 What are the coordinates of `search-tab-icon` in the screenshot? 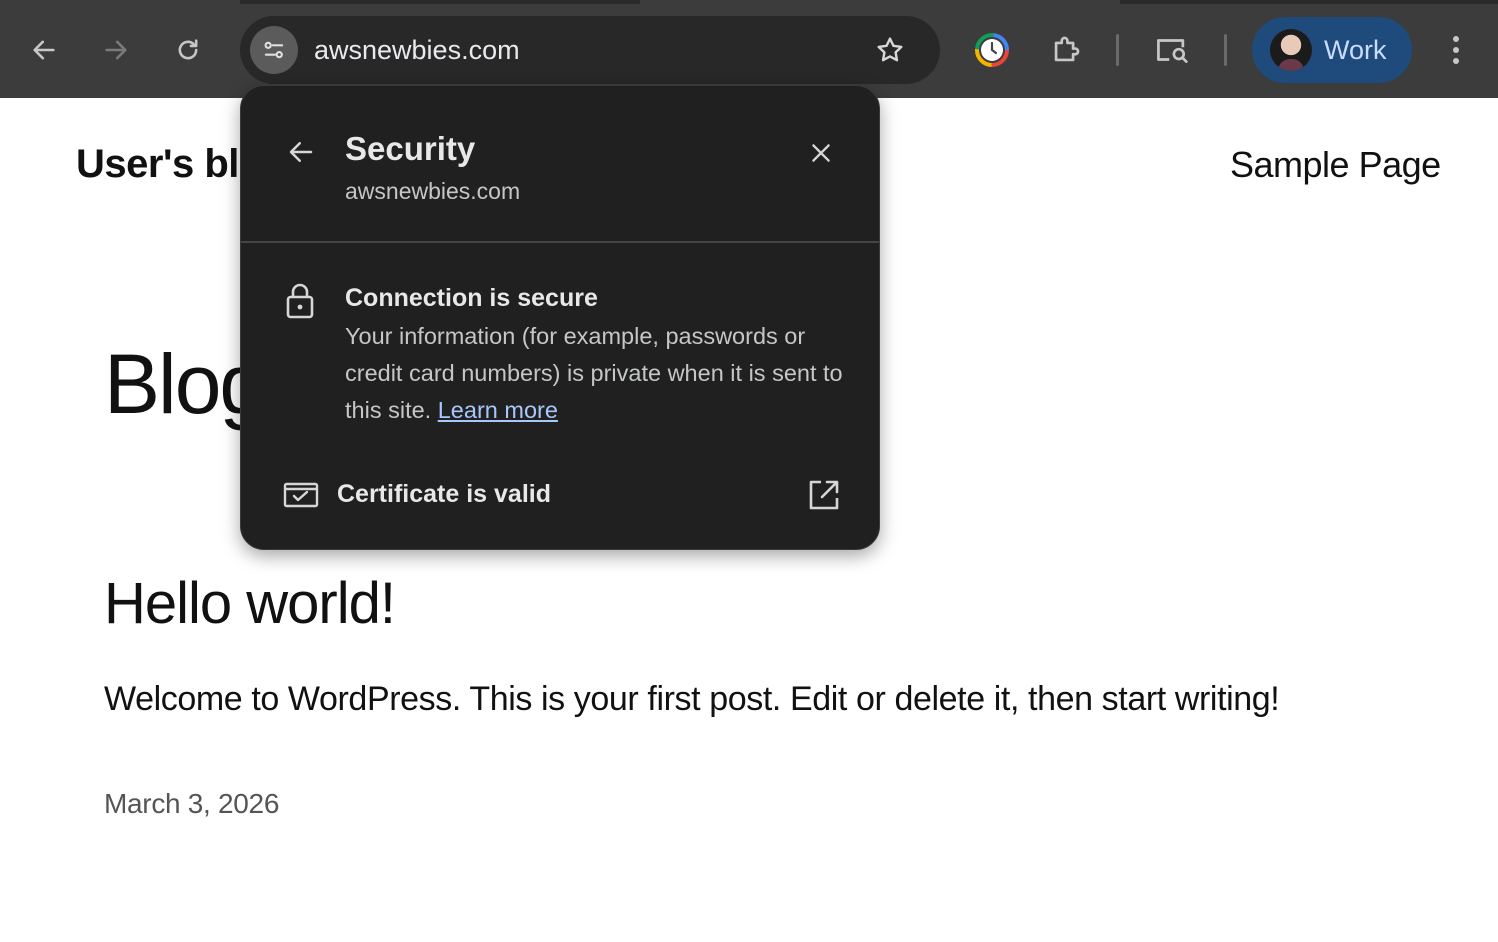 It's located at (1172, 51).